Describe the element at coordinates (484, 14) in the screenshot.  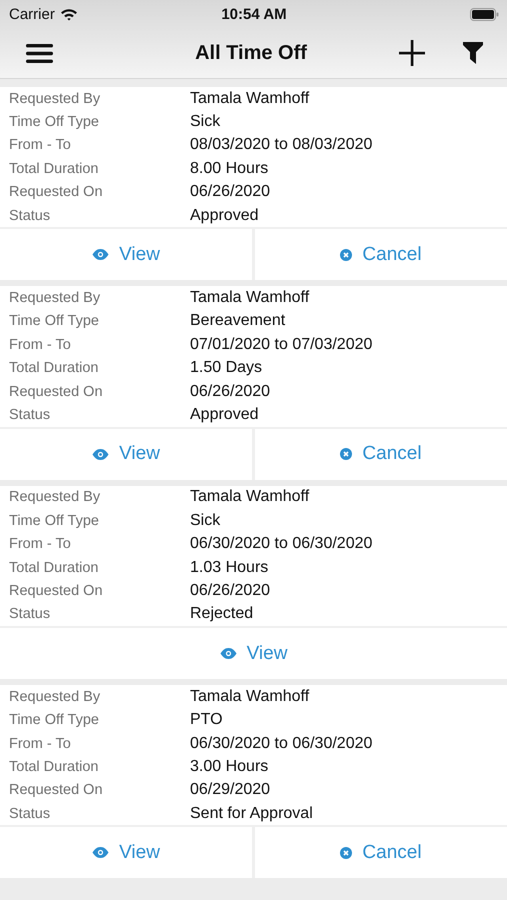
I see `battery-icon` at that location.